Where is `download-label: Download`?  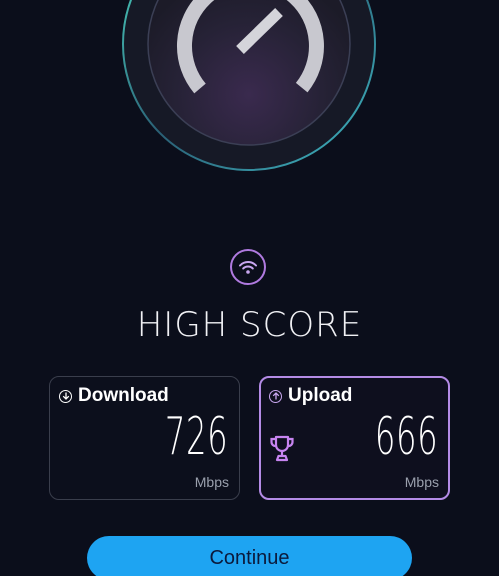
download-label: Download is located at coordinates (123, 395).